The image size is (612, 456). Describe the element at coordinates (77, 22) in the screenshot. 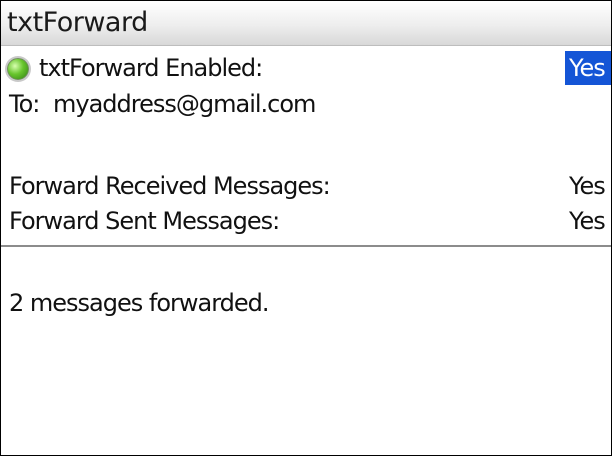

I see `app-title: txtForward` at that location.